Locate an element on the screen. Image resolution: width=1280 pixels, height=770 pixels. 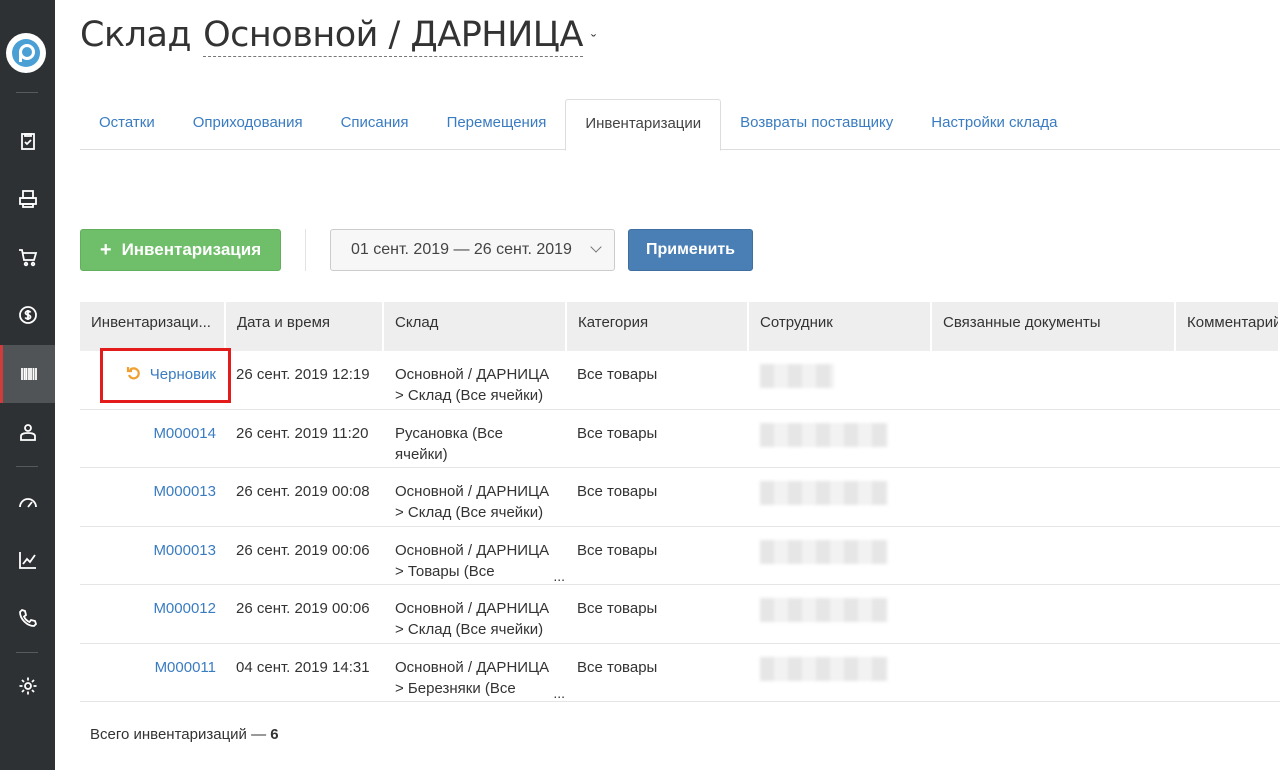
speedometer-icon is located at coordinates (27, 503).